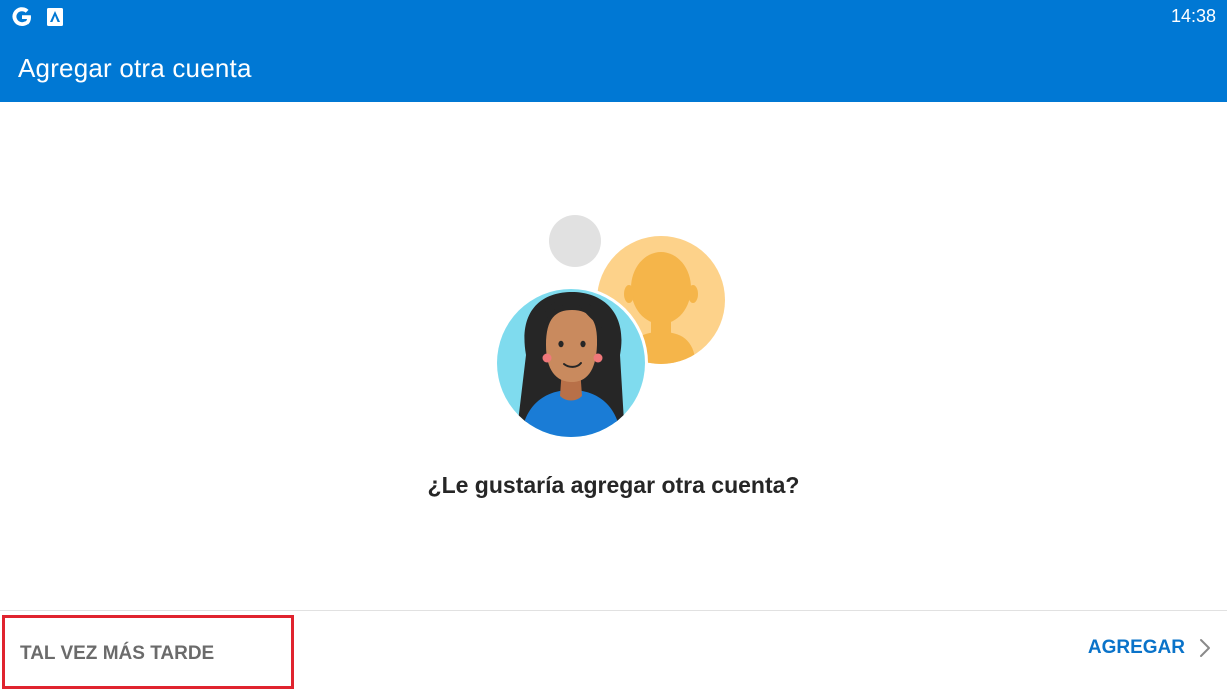 The width and height of the screenshot is (1227, 694). Describe the element at coordinates (37, 17) in the screenshot. I see `status-bar-icons` at that location.